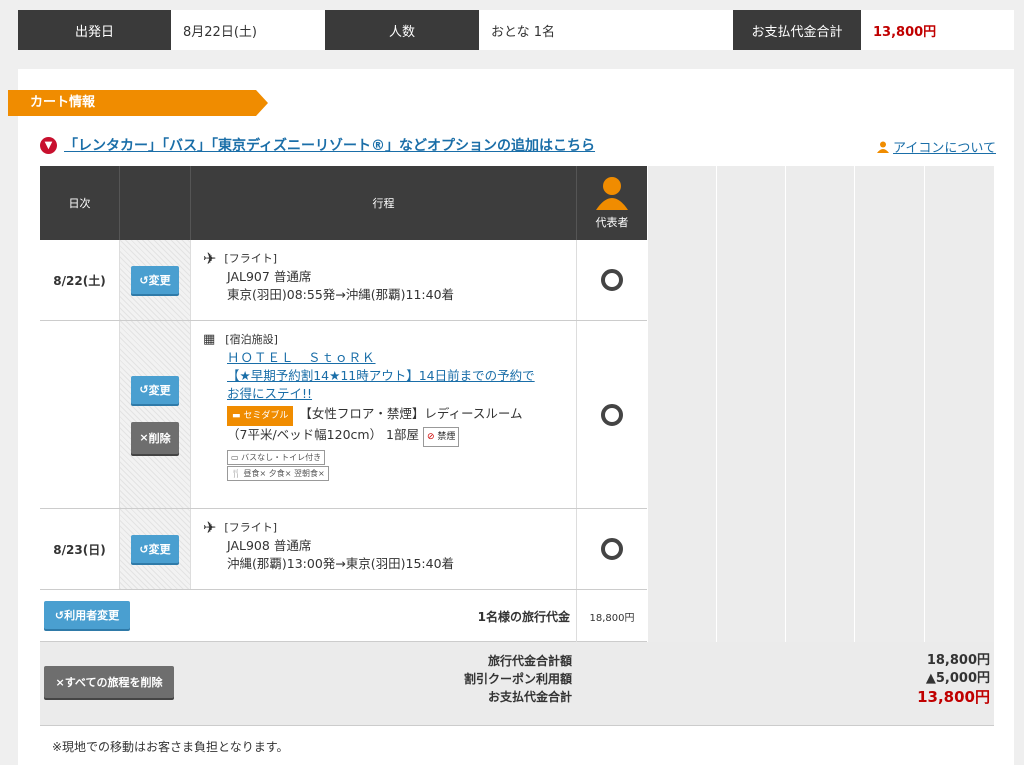  Describe the element at coordinates (606, 30) in the screenshot. I see `people-value: おとな 1名` at that location.